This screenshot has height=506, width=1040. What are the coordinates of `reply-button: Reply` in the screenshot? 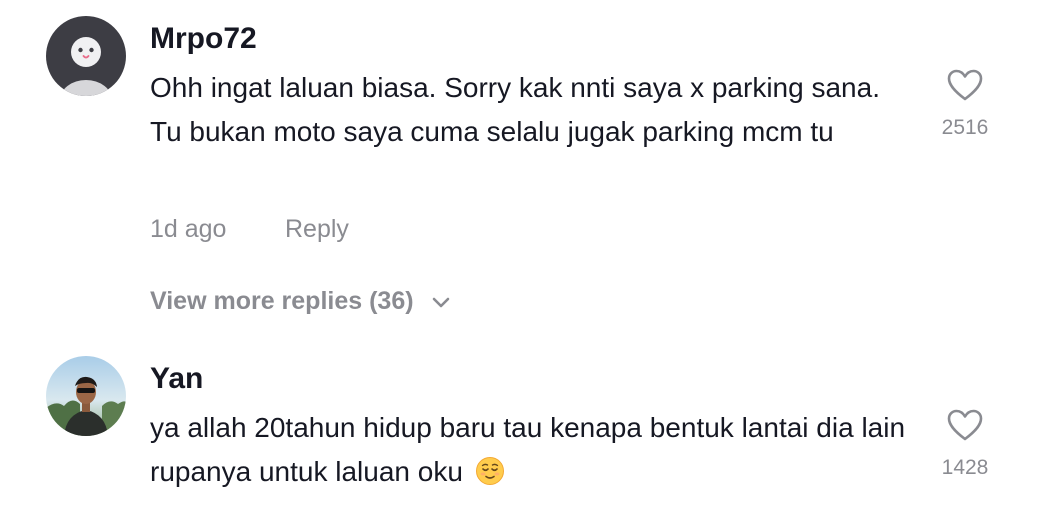 It's located at (317, 229).